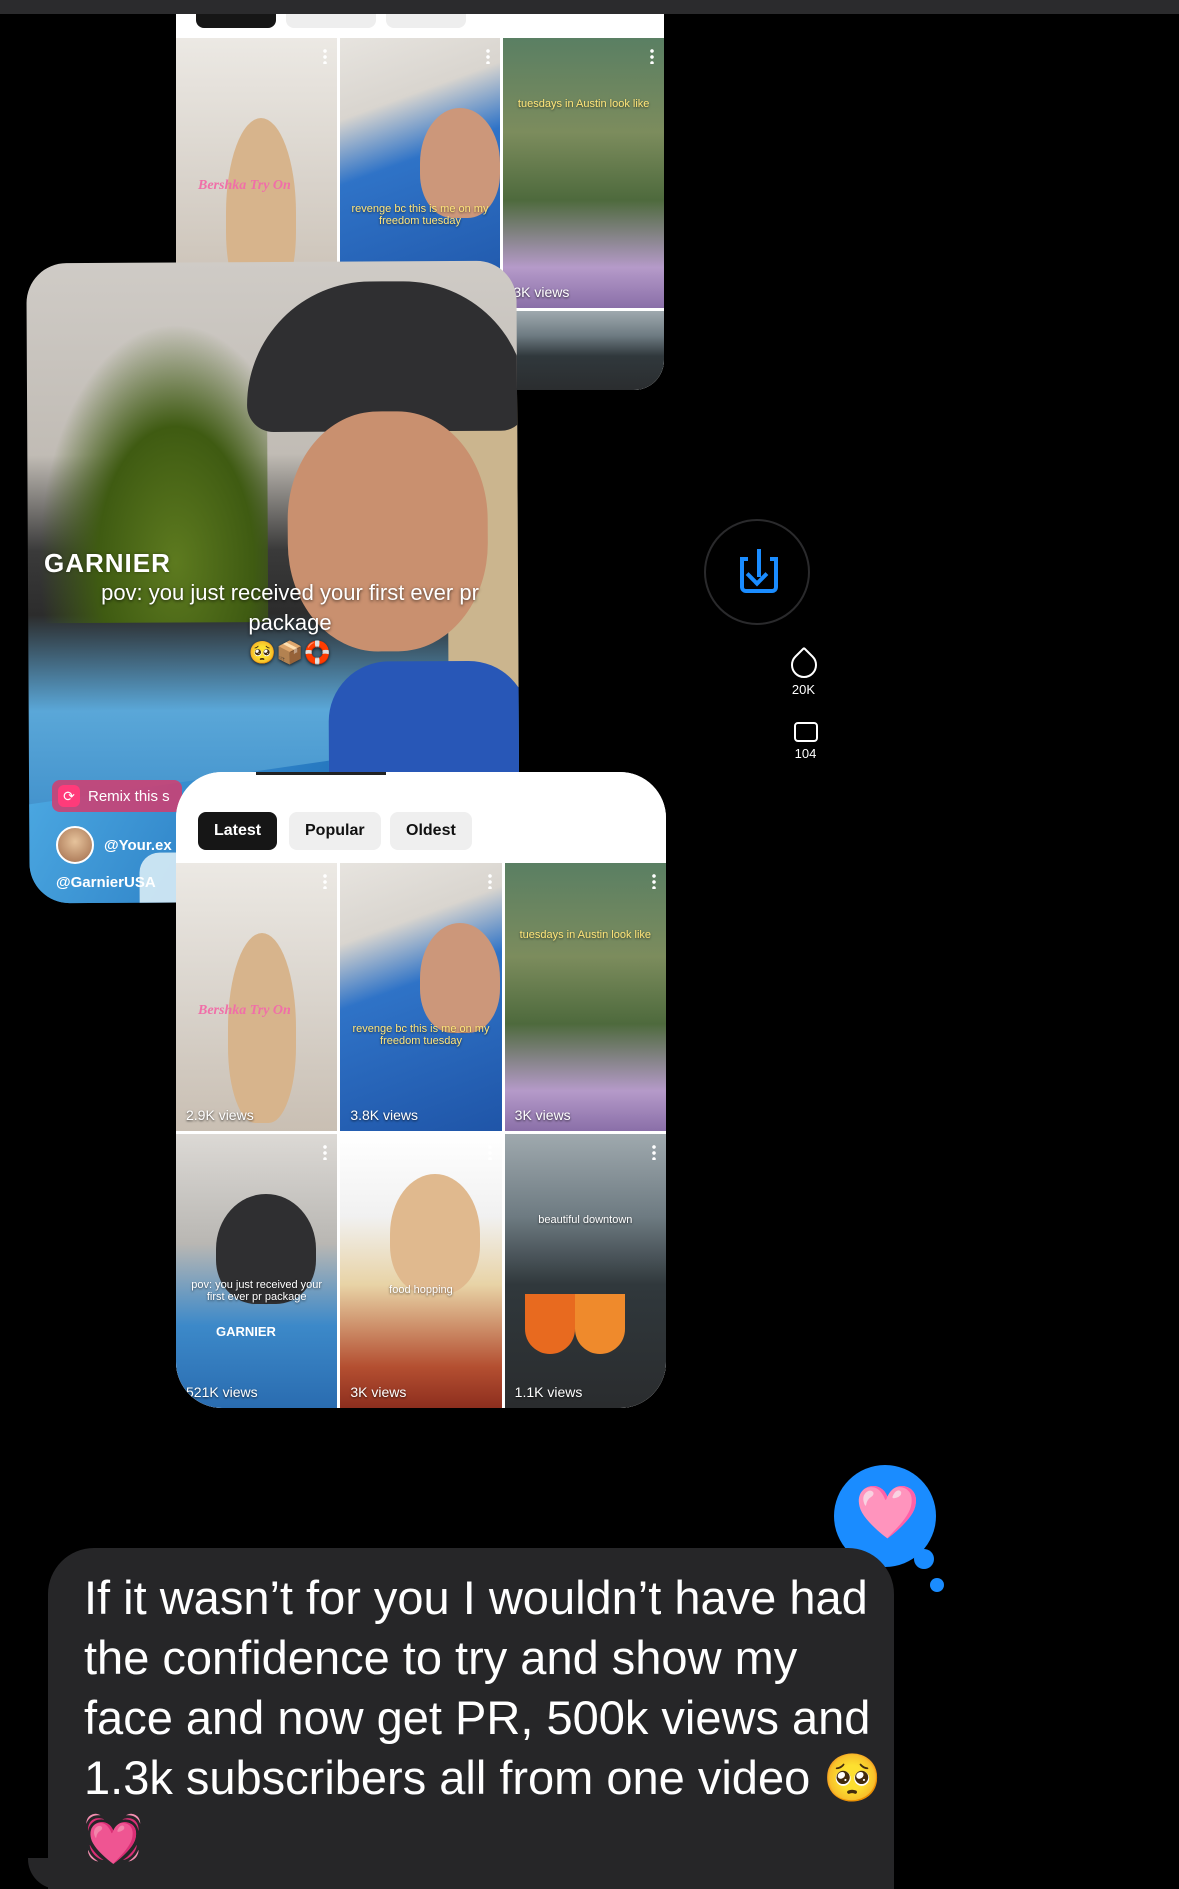  Describe the element at coordinates (757, 572) in the screenshot. I see `download-share-button` at that location.